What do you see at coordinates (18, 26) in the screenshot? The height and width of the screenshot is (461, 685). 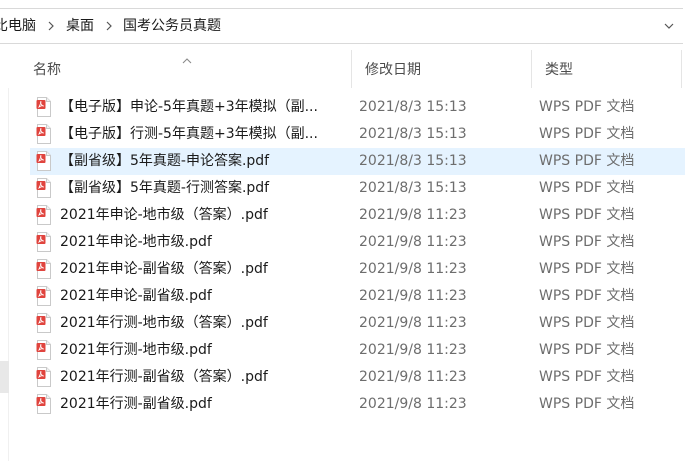 I see `breadcrumb-item-this-pc: 比电脑` at bounding box center [18, 26].